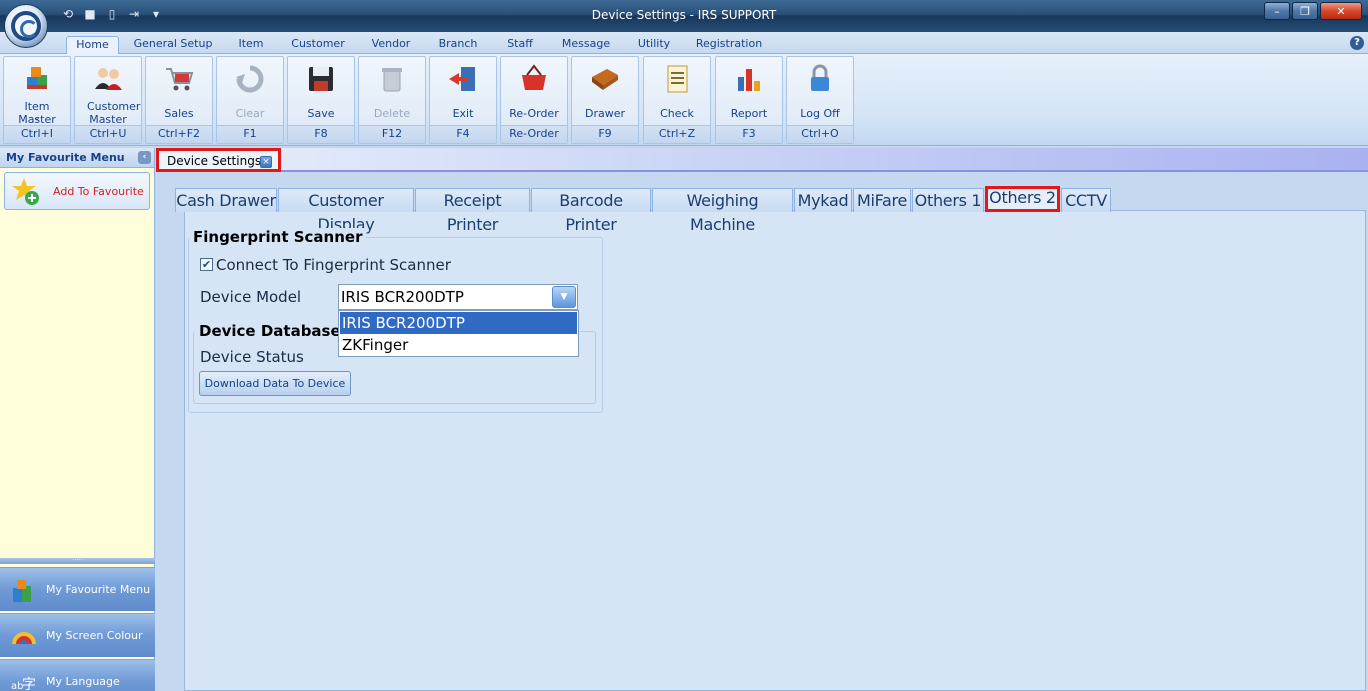 The width and height of the screenshot is (1368, 691). What do you see at coordinates (463, 113) in the screenshot?
I see `exit-label: Exit` at bounding box center [463, 113].